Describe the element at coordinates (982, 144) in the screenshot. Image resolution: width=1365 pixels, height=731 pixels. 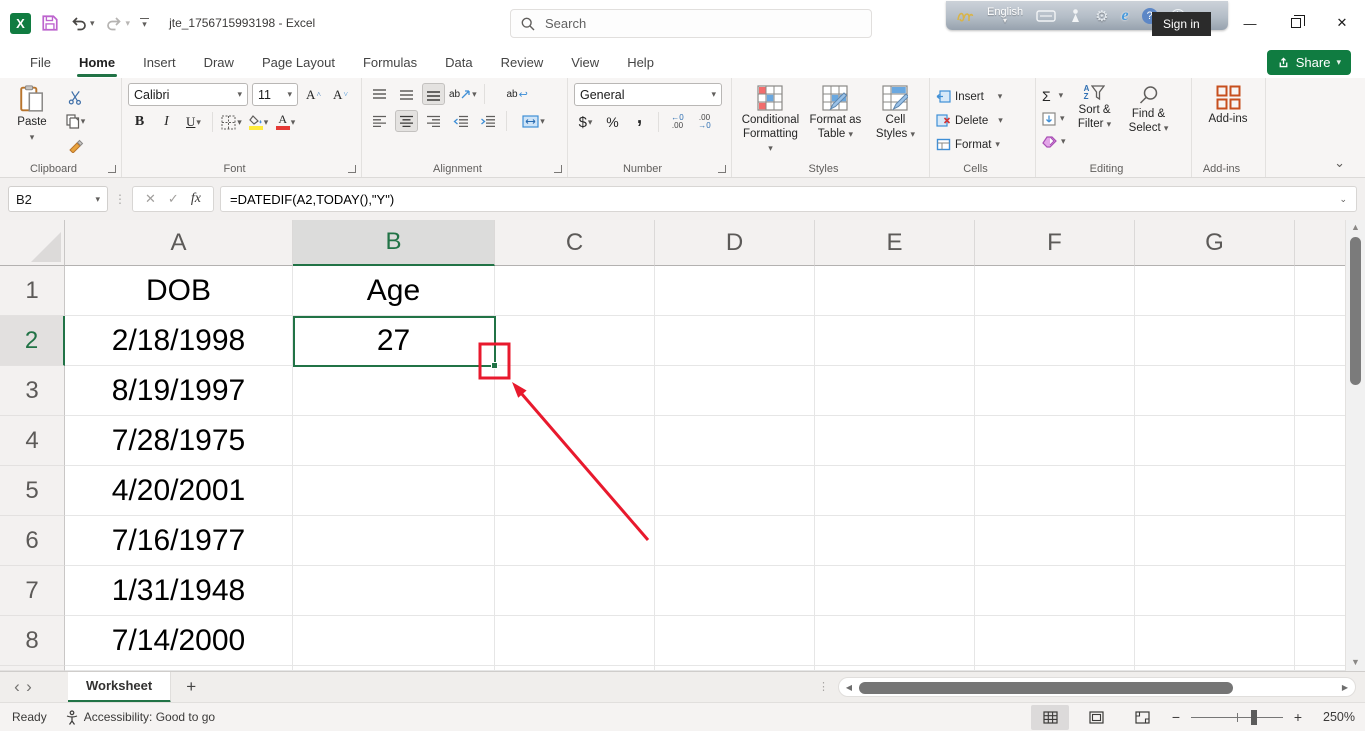
I see `format-cells-button: Format ▾` at that location.